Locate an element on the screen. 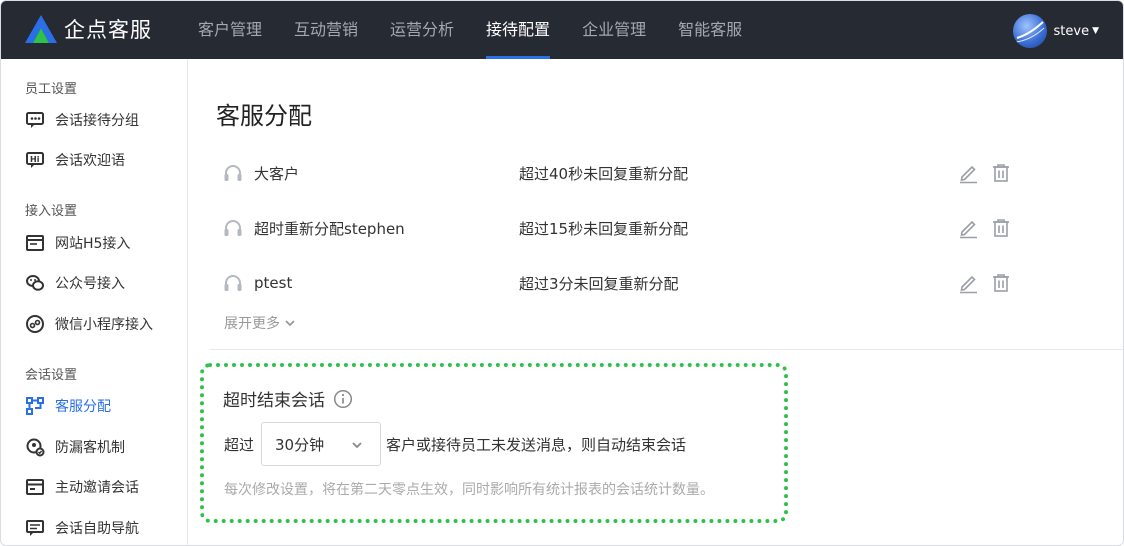 The width and height of the screenshot is (1124, 546). sidebar-item-web-h5: 网站H5接入 is located at coordinates (77, 243).